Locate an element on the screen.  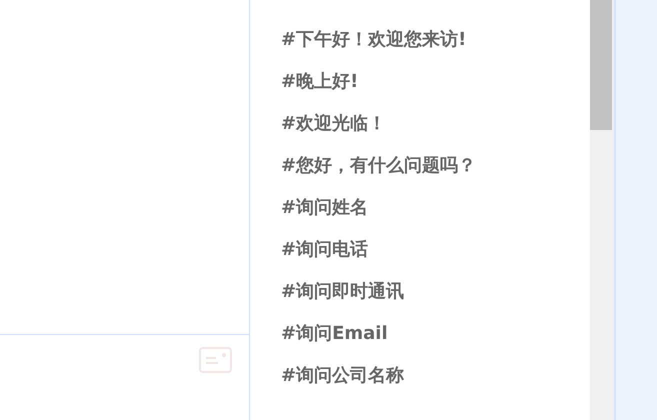
quick-reply-item: #询问Email is located at coordinates (420, 334).